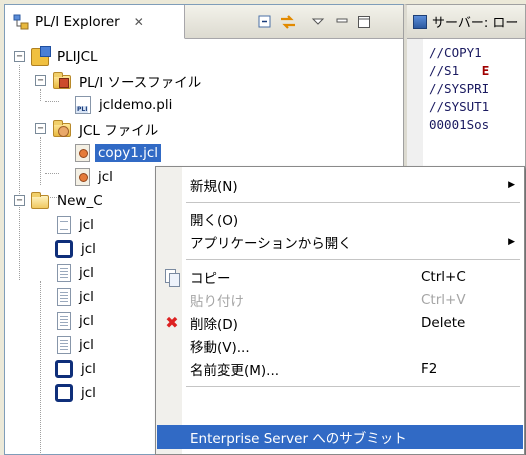  Describe the element at coordinates (119, 131) in the screenshot. I see `tree-item-label: JCL ファイル` at that location.